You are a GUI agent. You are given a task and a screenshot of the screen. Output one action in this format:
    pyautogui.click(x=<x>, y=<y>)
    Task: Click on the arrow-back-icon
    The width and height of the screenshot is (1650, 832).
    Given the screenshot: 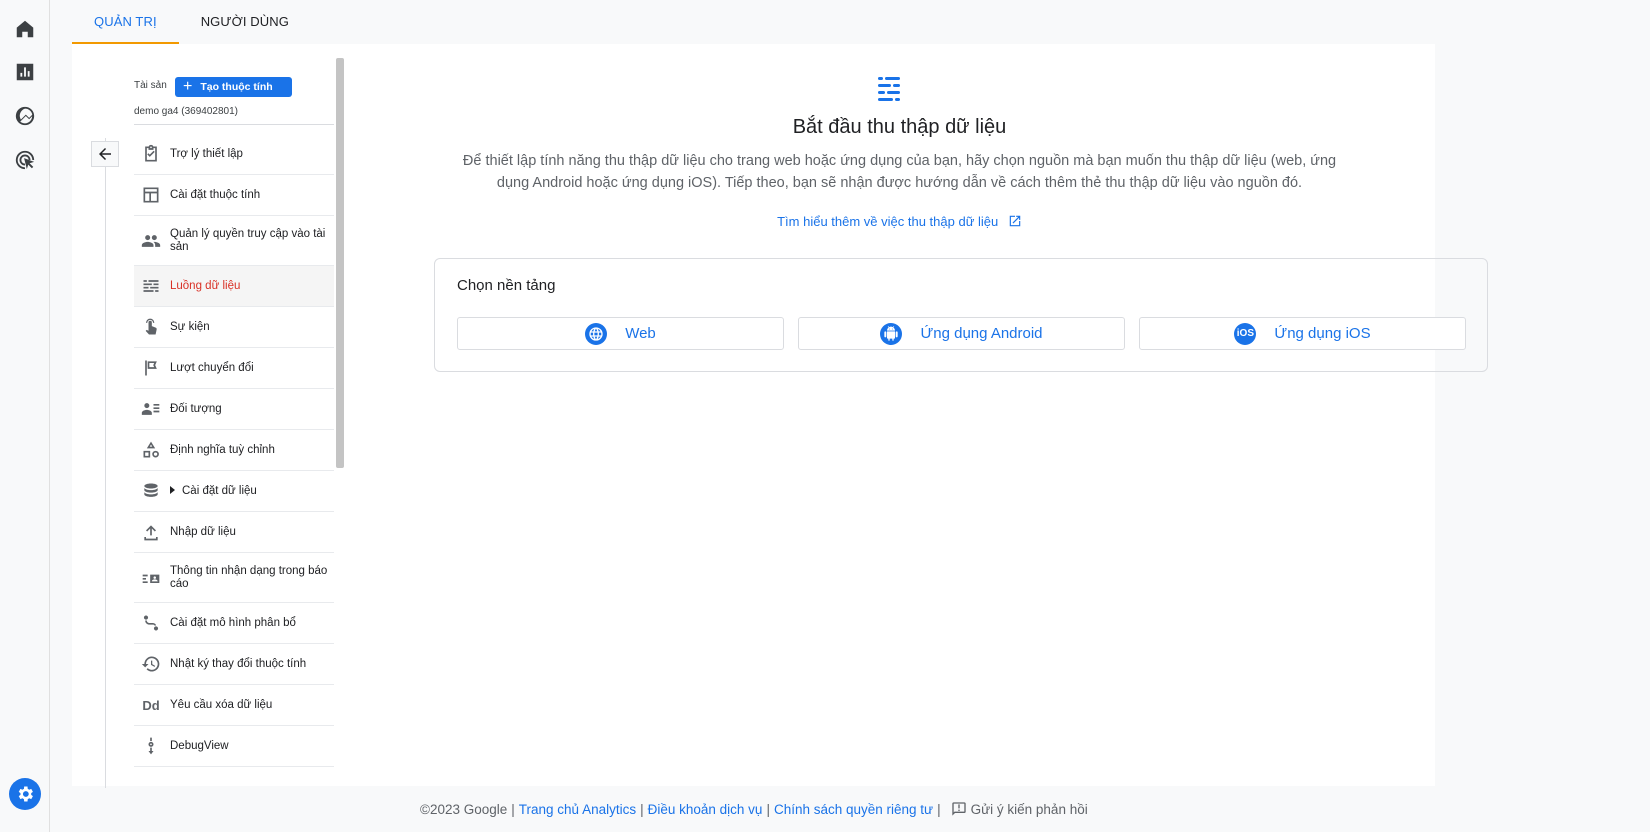 What is the action you would take?
    pyautogui.click(x=105, y=154)
    